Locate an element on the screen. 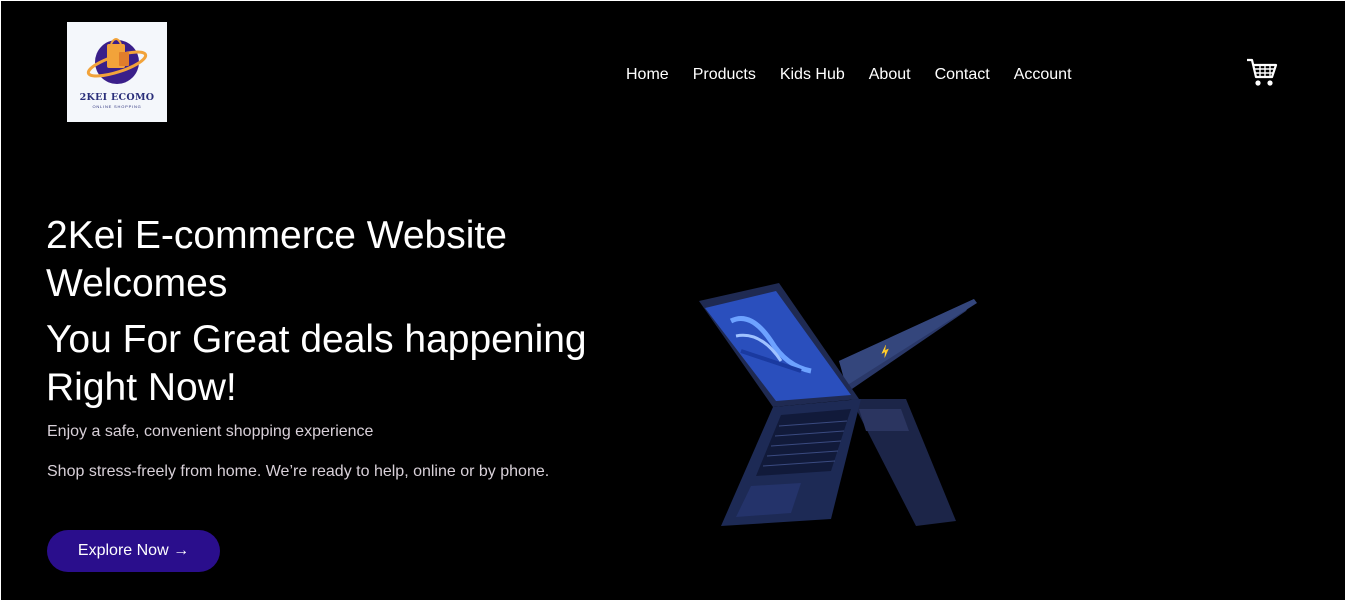 This screenshot has height=603, width=1348. brand-logo: 2KEI ECOMO ONLINE SHOPPING is located at coordinates (117, 72).